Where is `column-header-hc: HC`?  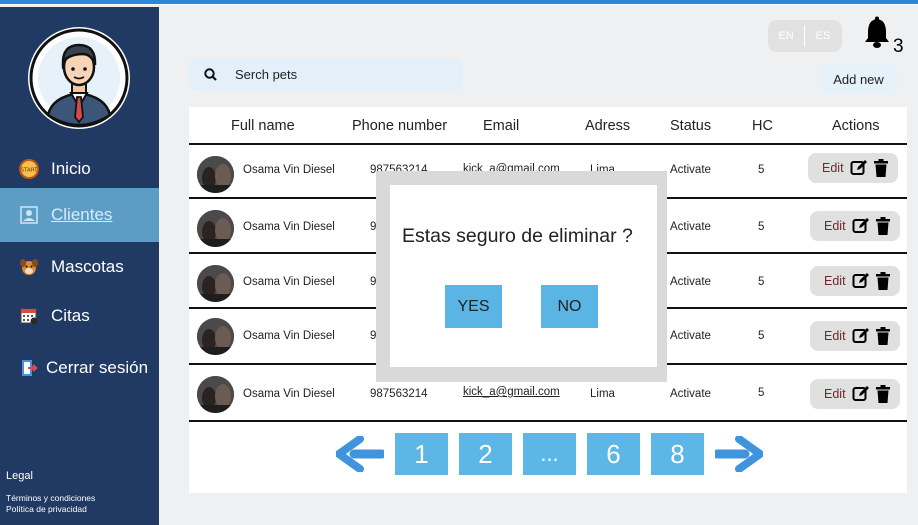
column-header-hc: HC is located at coordinates (762, 126).